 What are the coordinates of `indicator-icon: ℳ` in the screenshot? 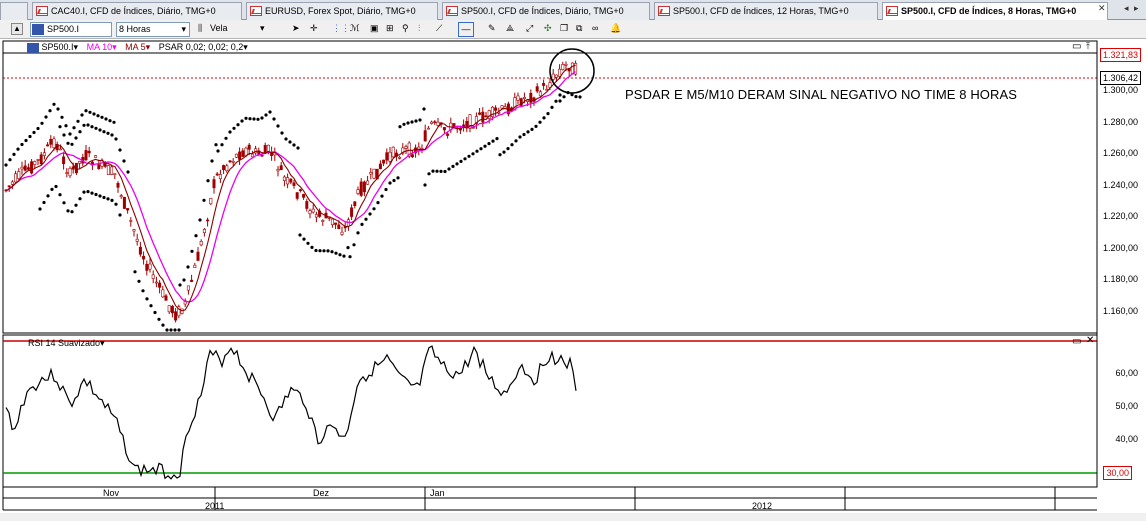 It's located at (355, 29).